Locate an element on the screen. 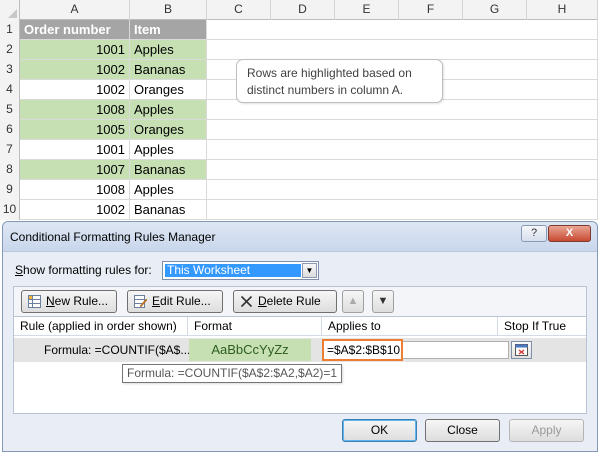 The height and width of the screenshot is (452, 598). chevron-down-icon: ▼ is located at coordinates (309, 270).